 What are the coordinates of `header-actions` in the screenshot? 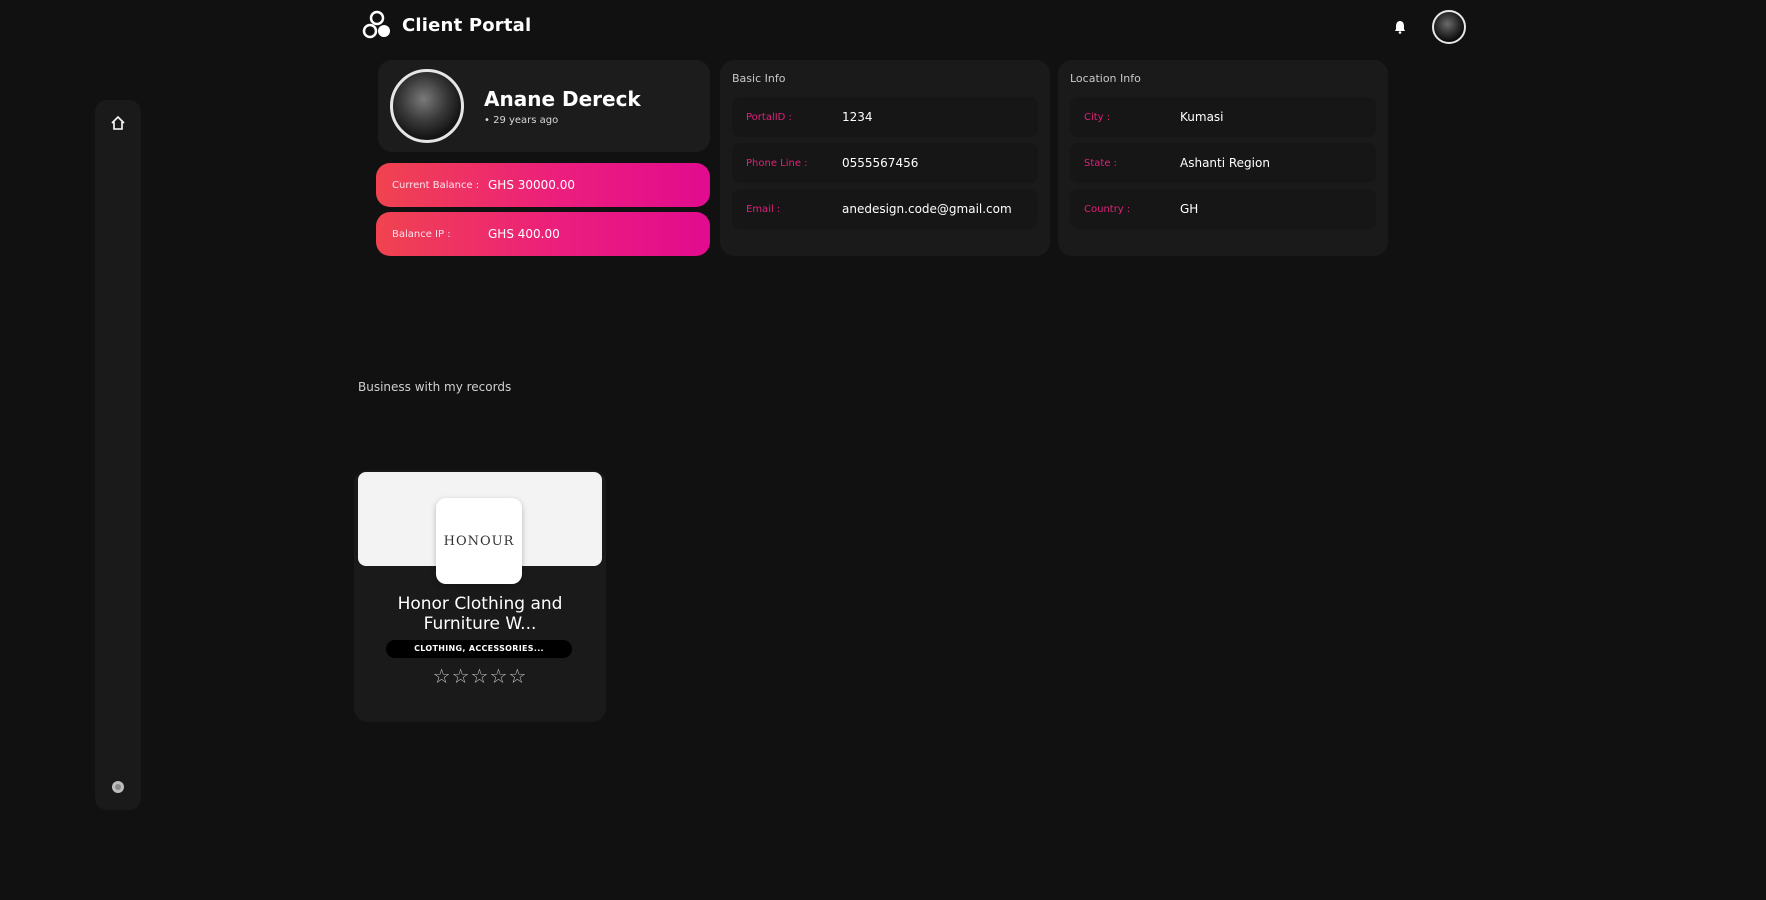 It's located at (1429, 27).